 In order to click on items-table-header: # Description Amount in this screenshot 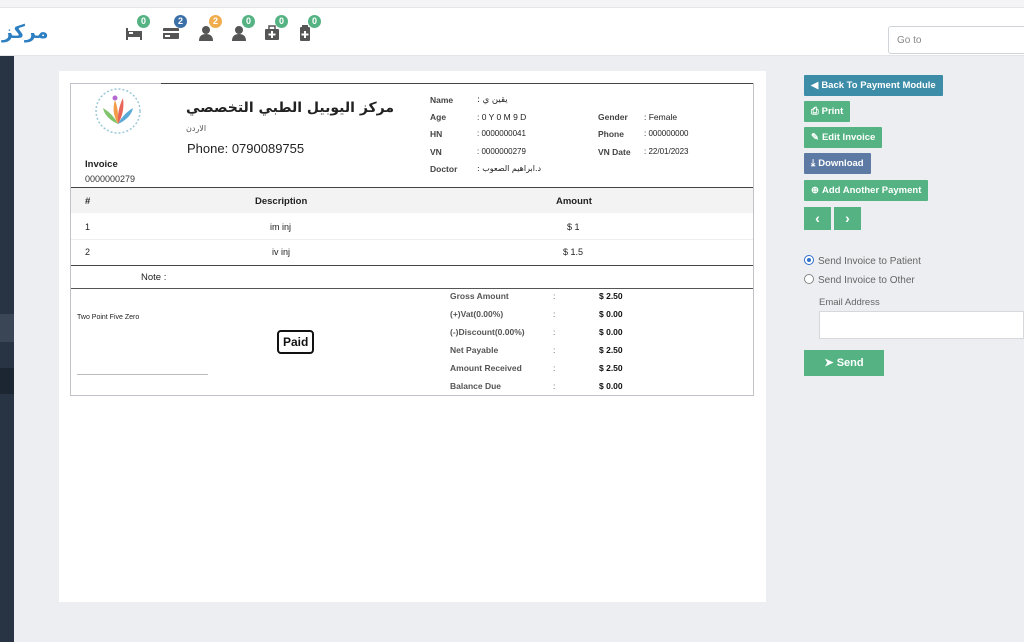, I will do `click(412, 200)`.